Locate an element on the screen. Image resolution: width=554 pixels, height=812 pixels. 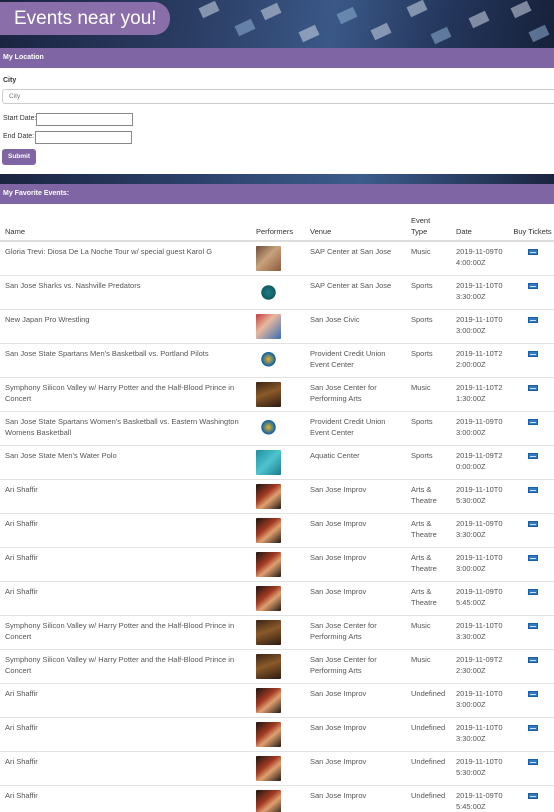
event-date: 2019-11-09T03:00:00Z is located at coordinates (481, 427).